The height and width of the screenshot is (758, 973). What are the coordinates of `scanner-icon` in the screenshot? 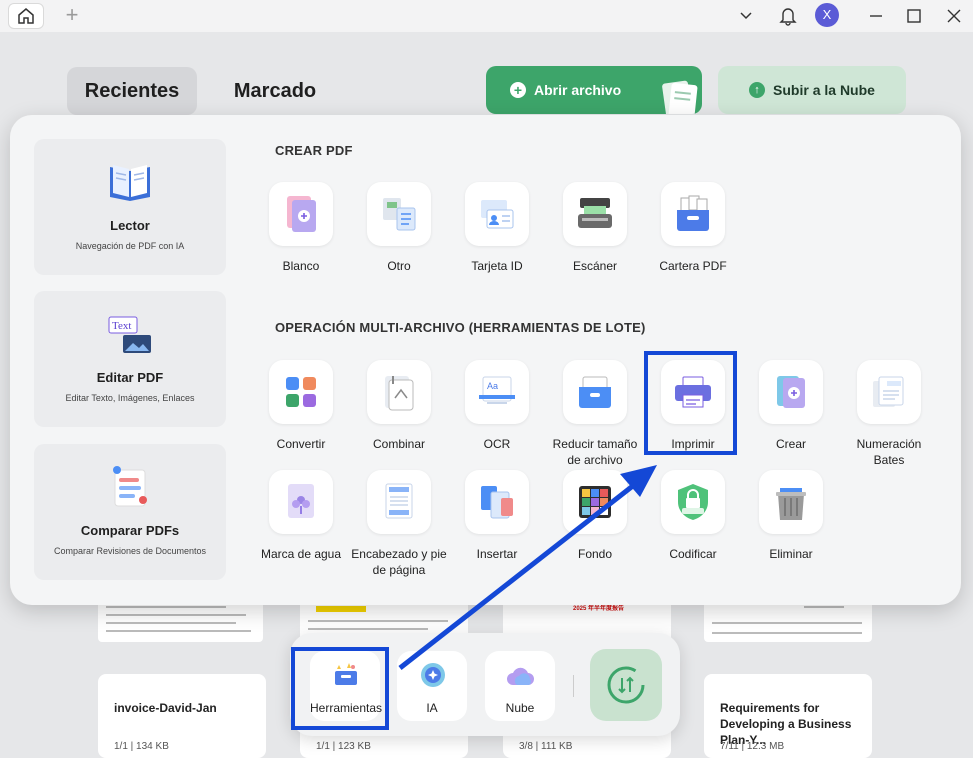 It's located at (595, 213).